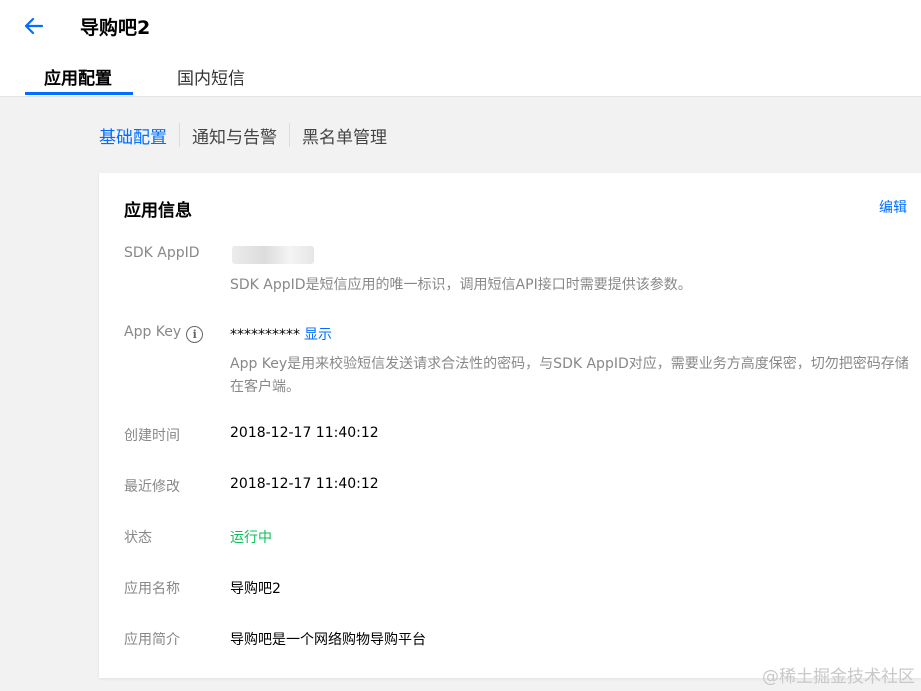 This screenshot has height=691, width=921. I want to click on app-key-value-row: ********** 显示, so click(281, 334).